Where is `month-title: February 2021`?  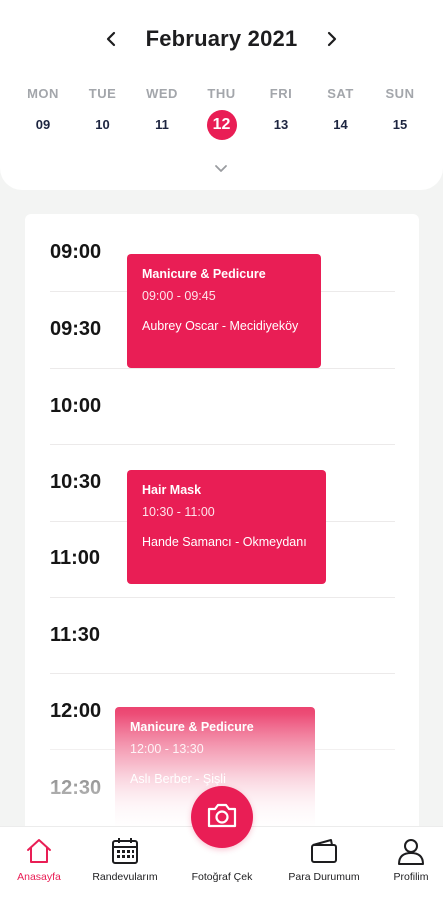 month-title: February 2021 is located at coordinates (221, 38).